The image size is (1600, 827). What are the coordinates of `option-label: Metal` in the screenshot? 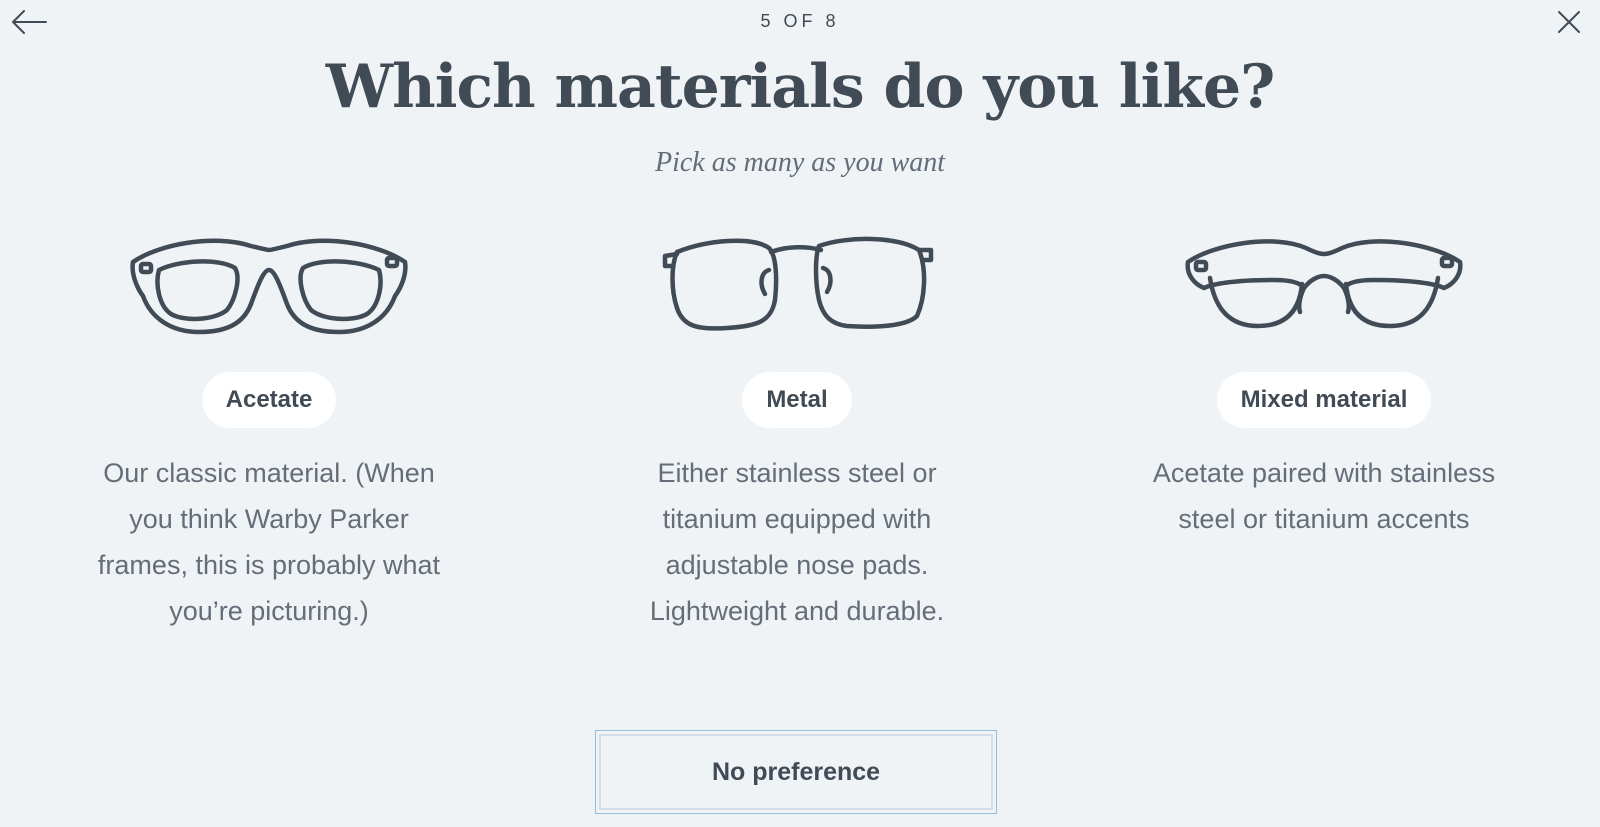 It's located at (797, 400).